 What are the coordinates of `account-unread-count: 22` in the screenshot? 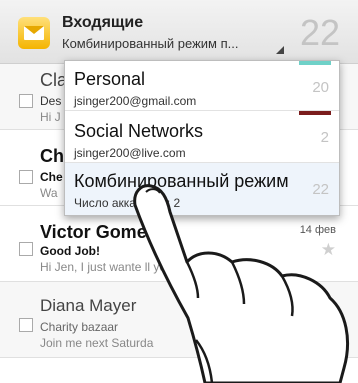 It's located at (320, 189).